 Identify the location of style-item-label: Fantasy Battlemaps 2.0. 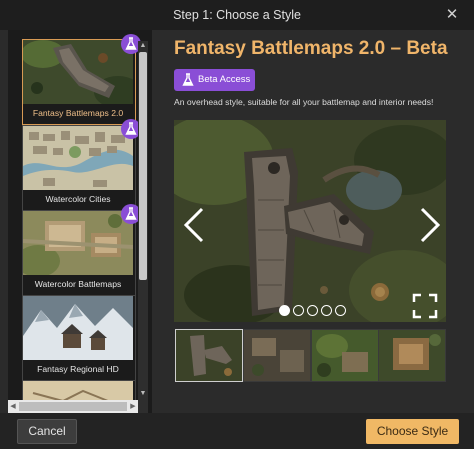
(78, 113).